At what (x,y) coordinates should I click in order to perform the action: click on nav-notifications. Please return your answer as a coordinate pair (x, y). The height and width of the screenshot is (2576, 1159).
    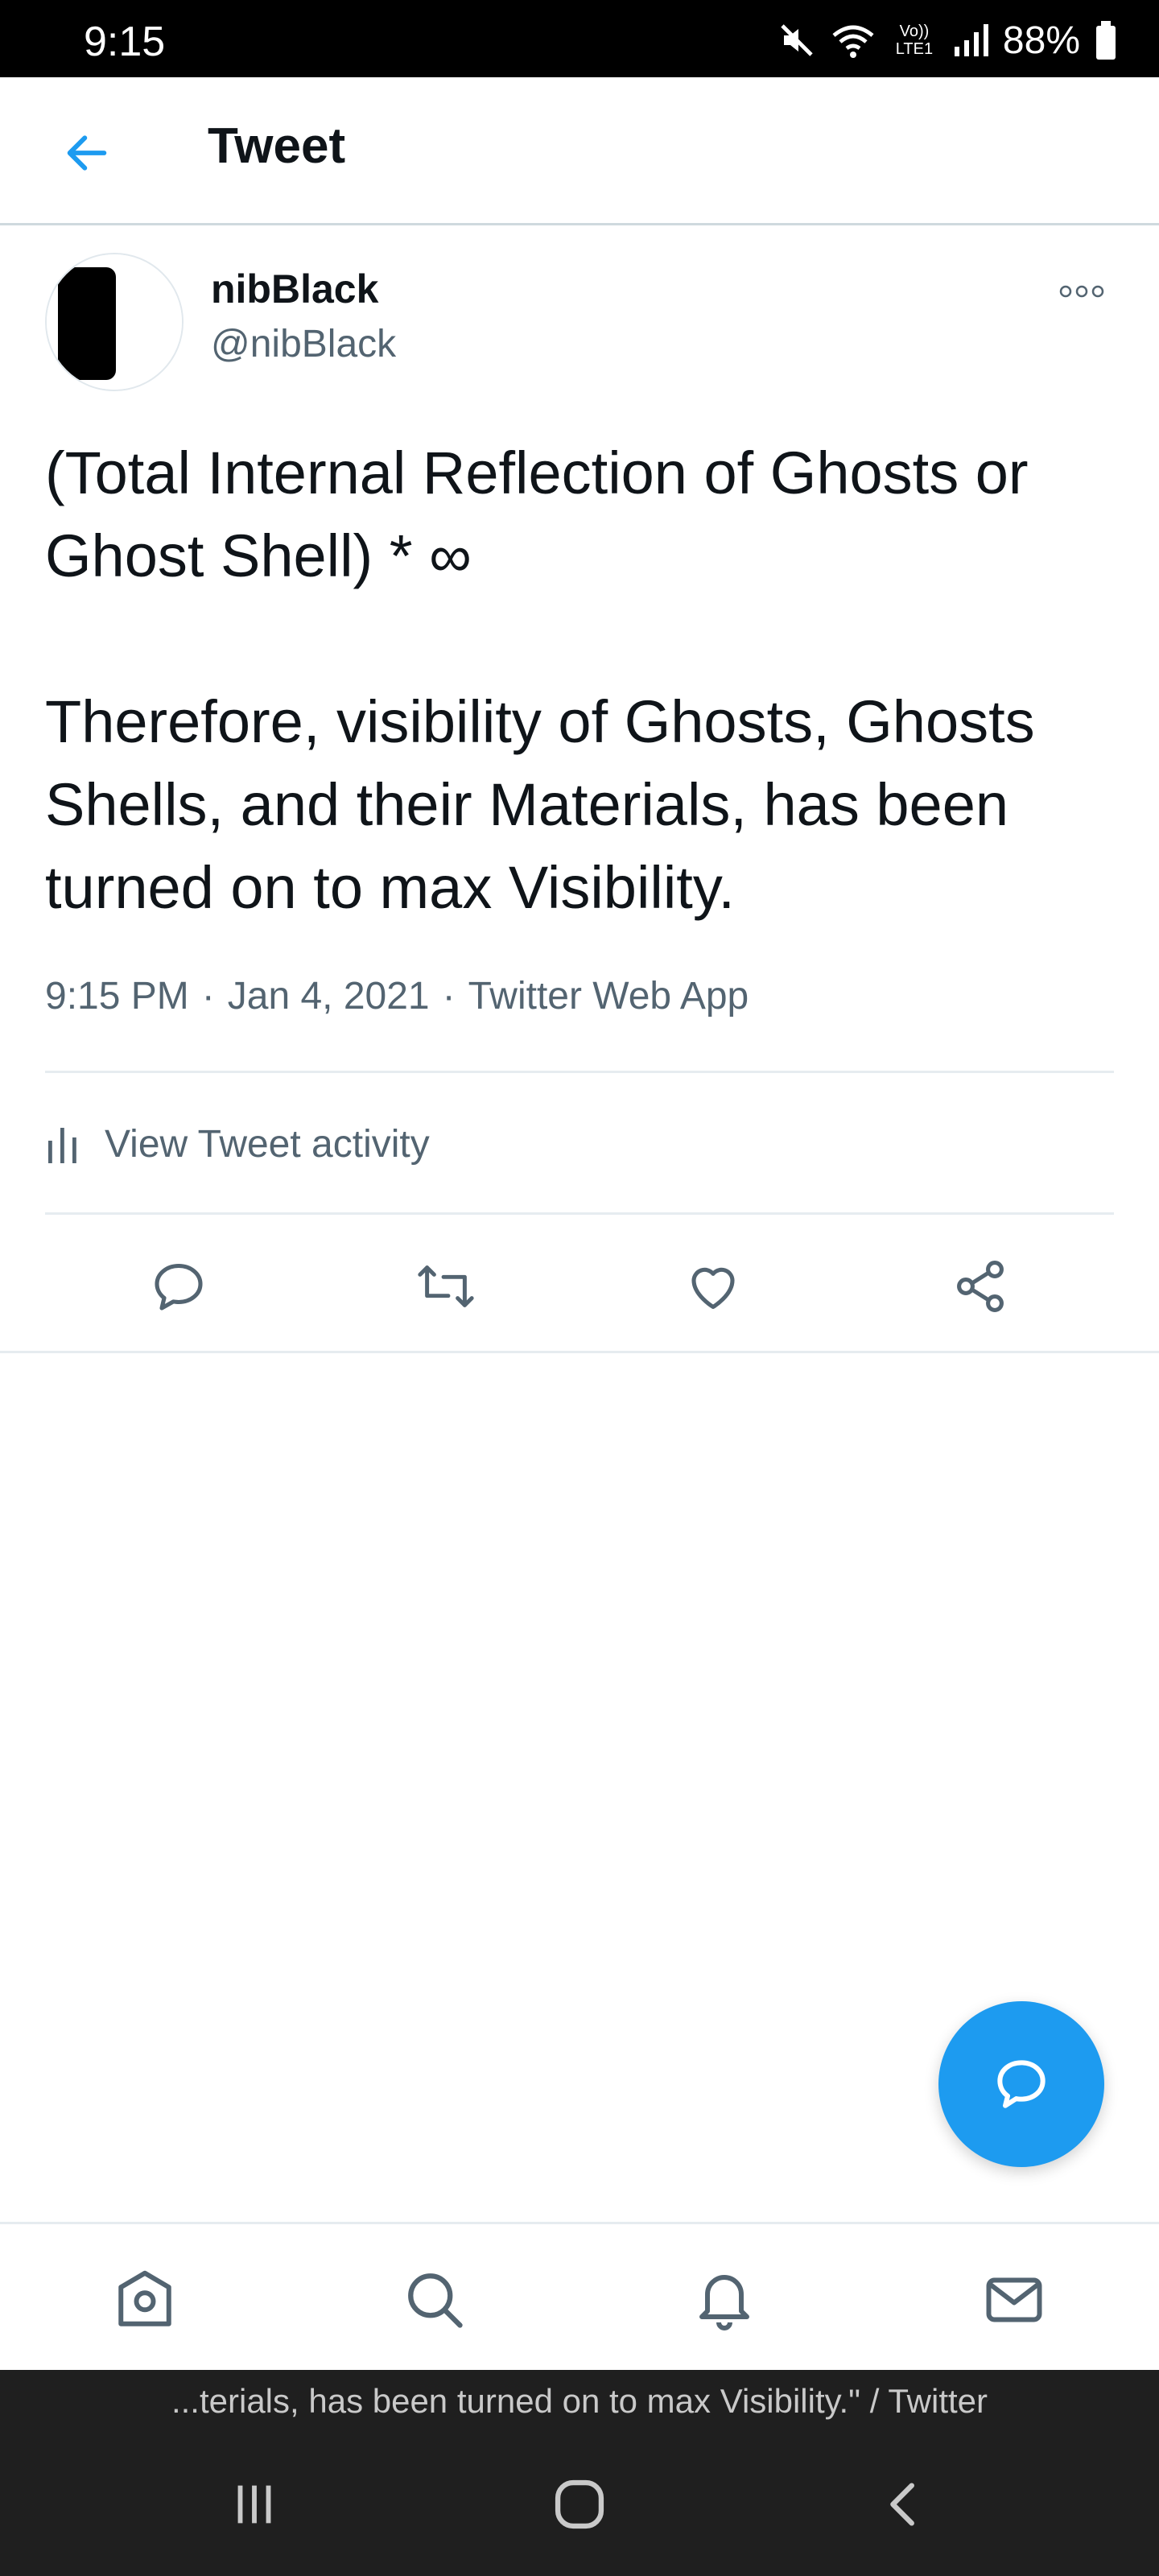
    Looking at the image, I should click on (724, 2300).